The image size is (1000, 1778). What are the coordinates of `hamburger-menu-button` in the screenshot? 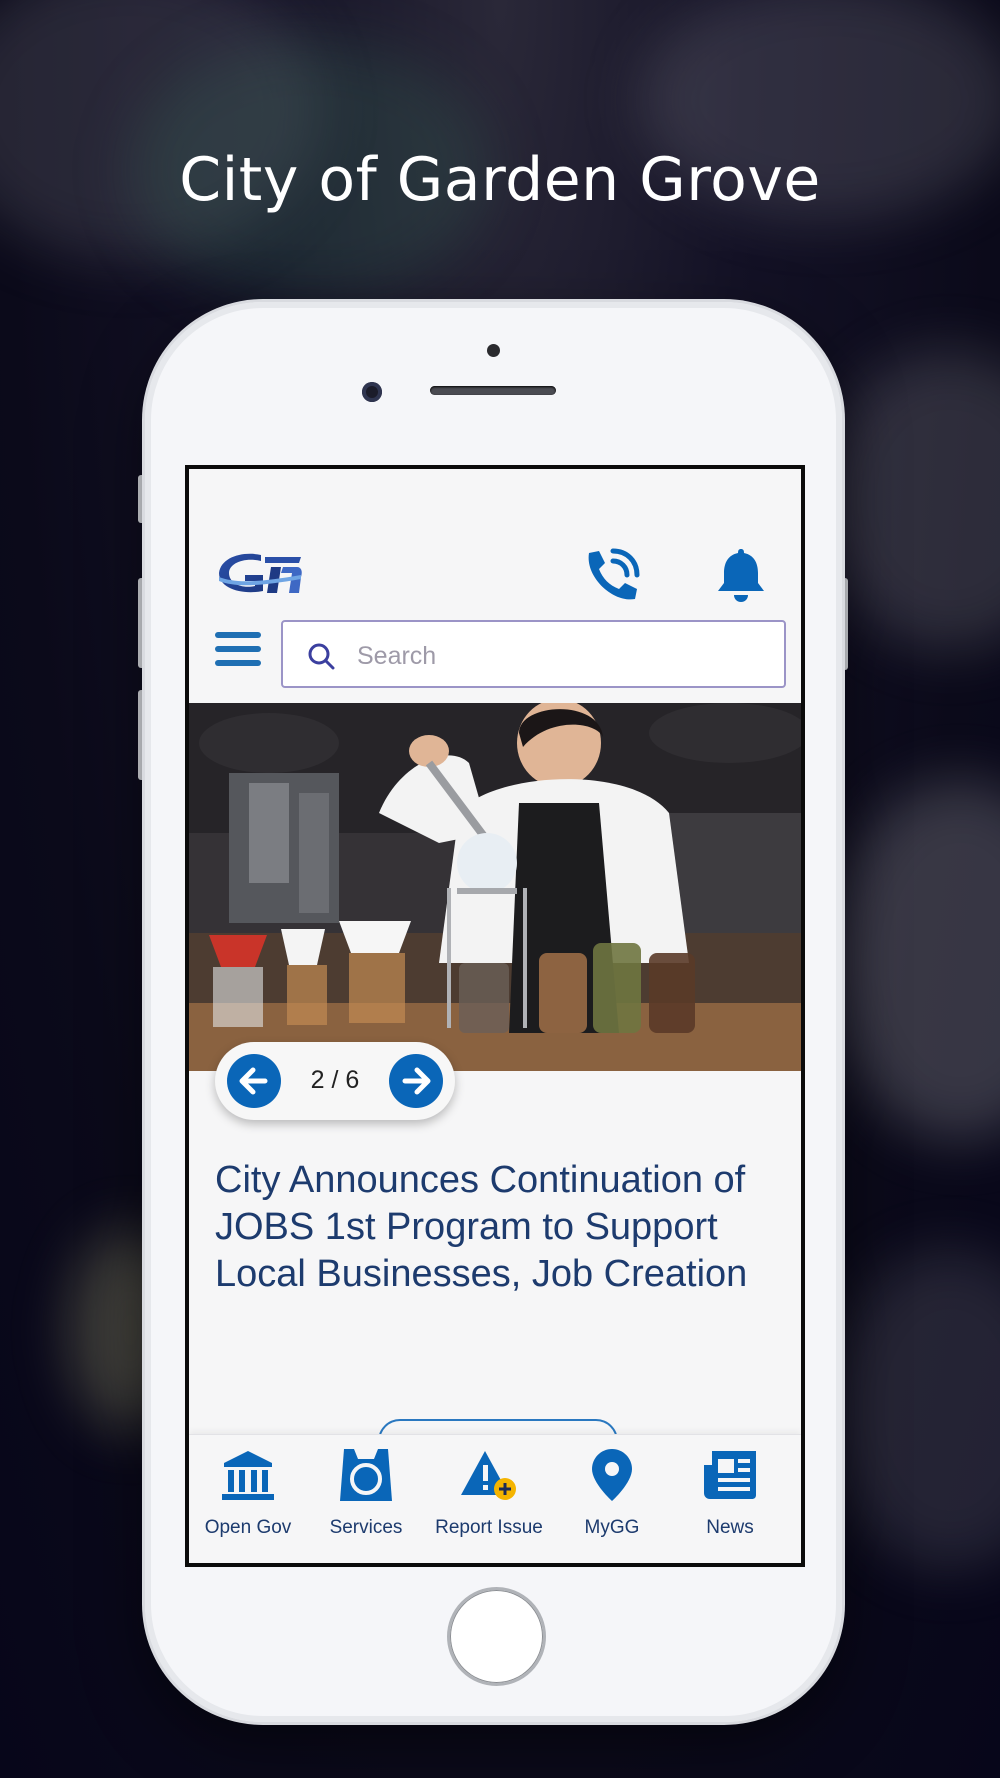 It's located at (238, 652).